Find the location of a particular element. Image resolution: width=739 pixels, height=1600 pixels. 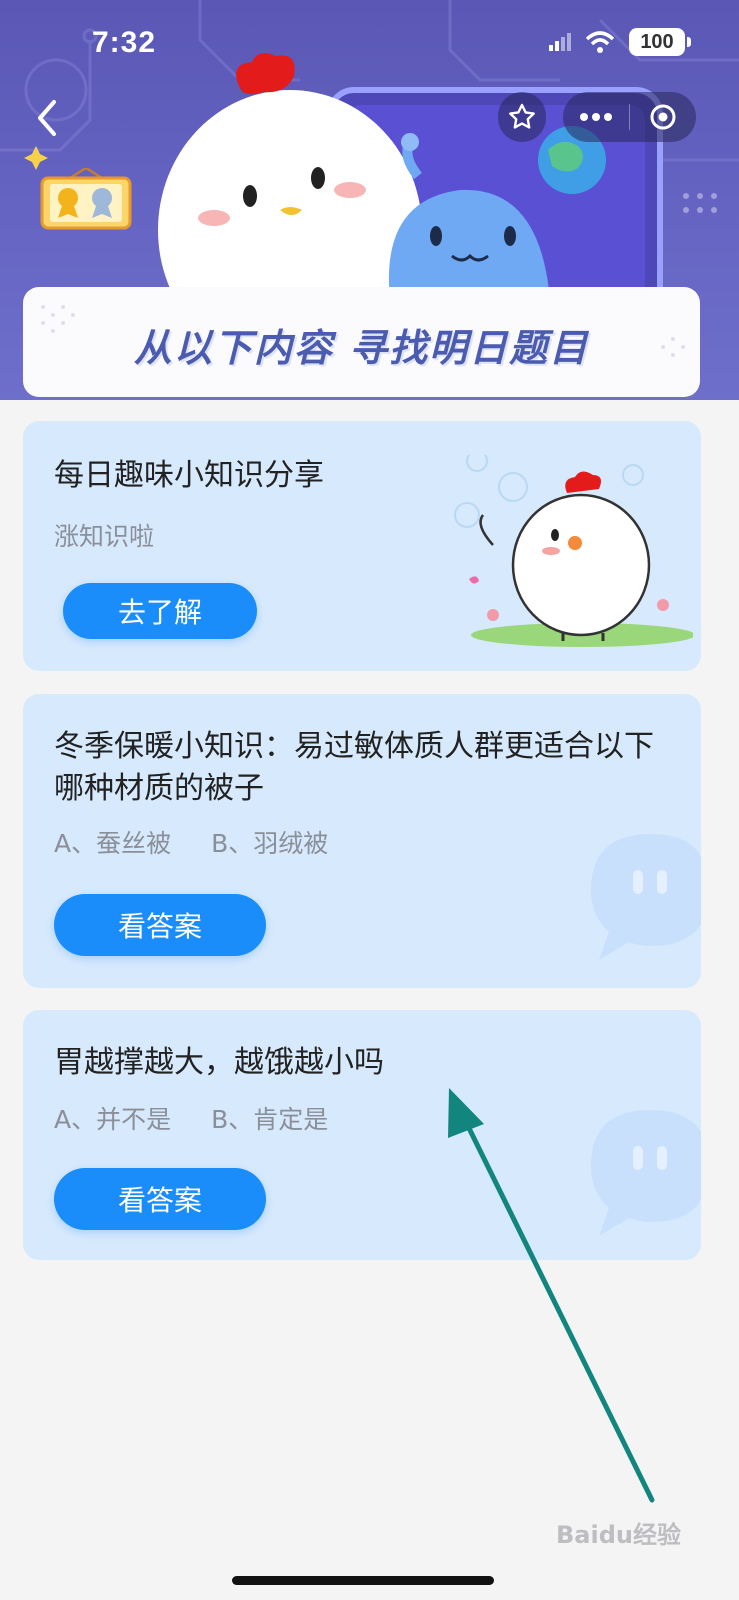

chevron-left-icon is located at coordinates (47, 118).